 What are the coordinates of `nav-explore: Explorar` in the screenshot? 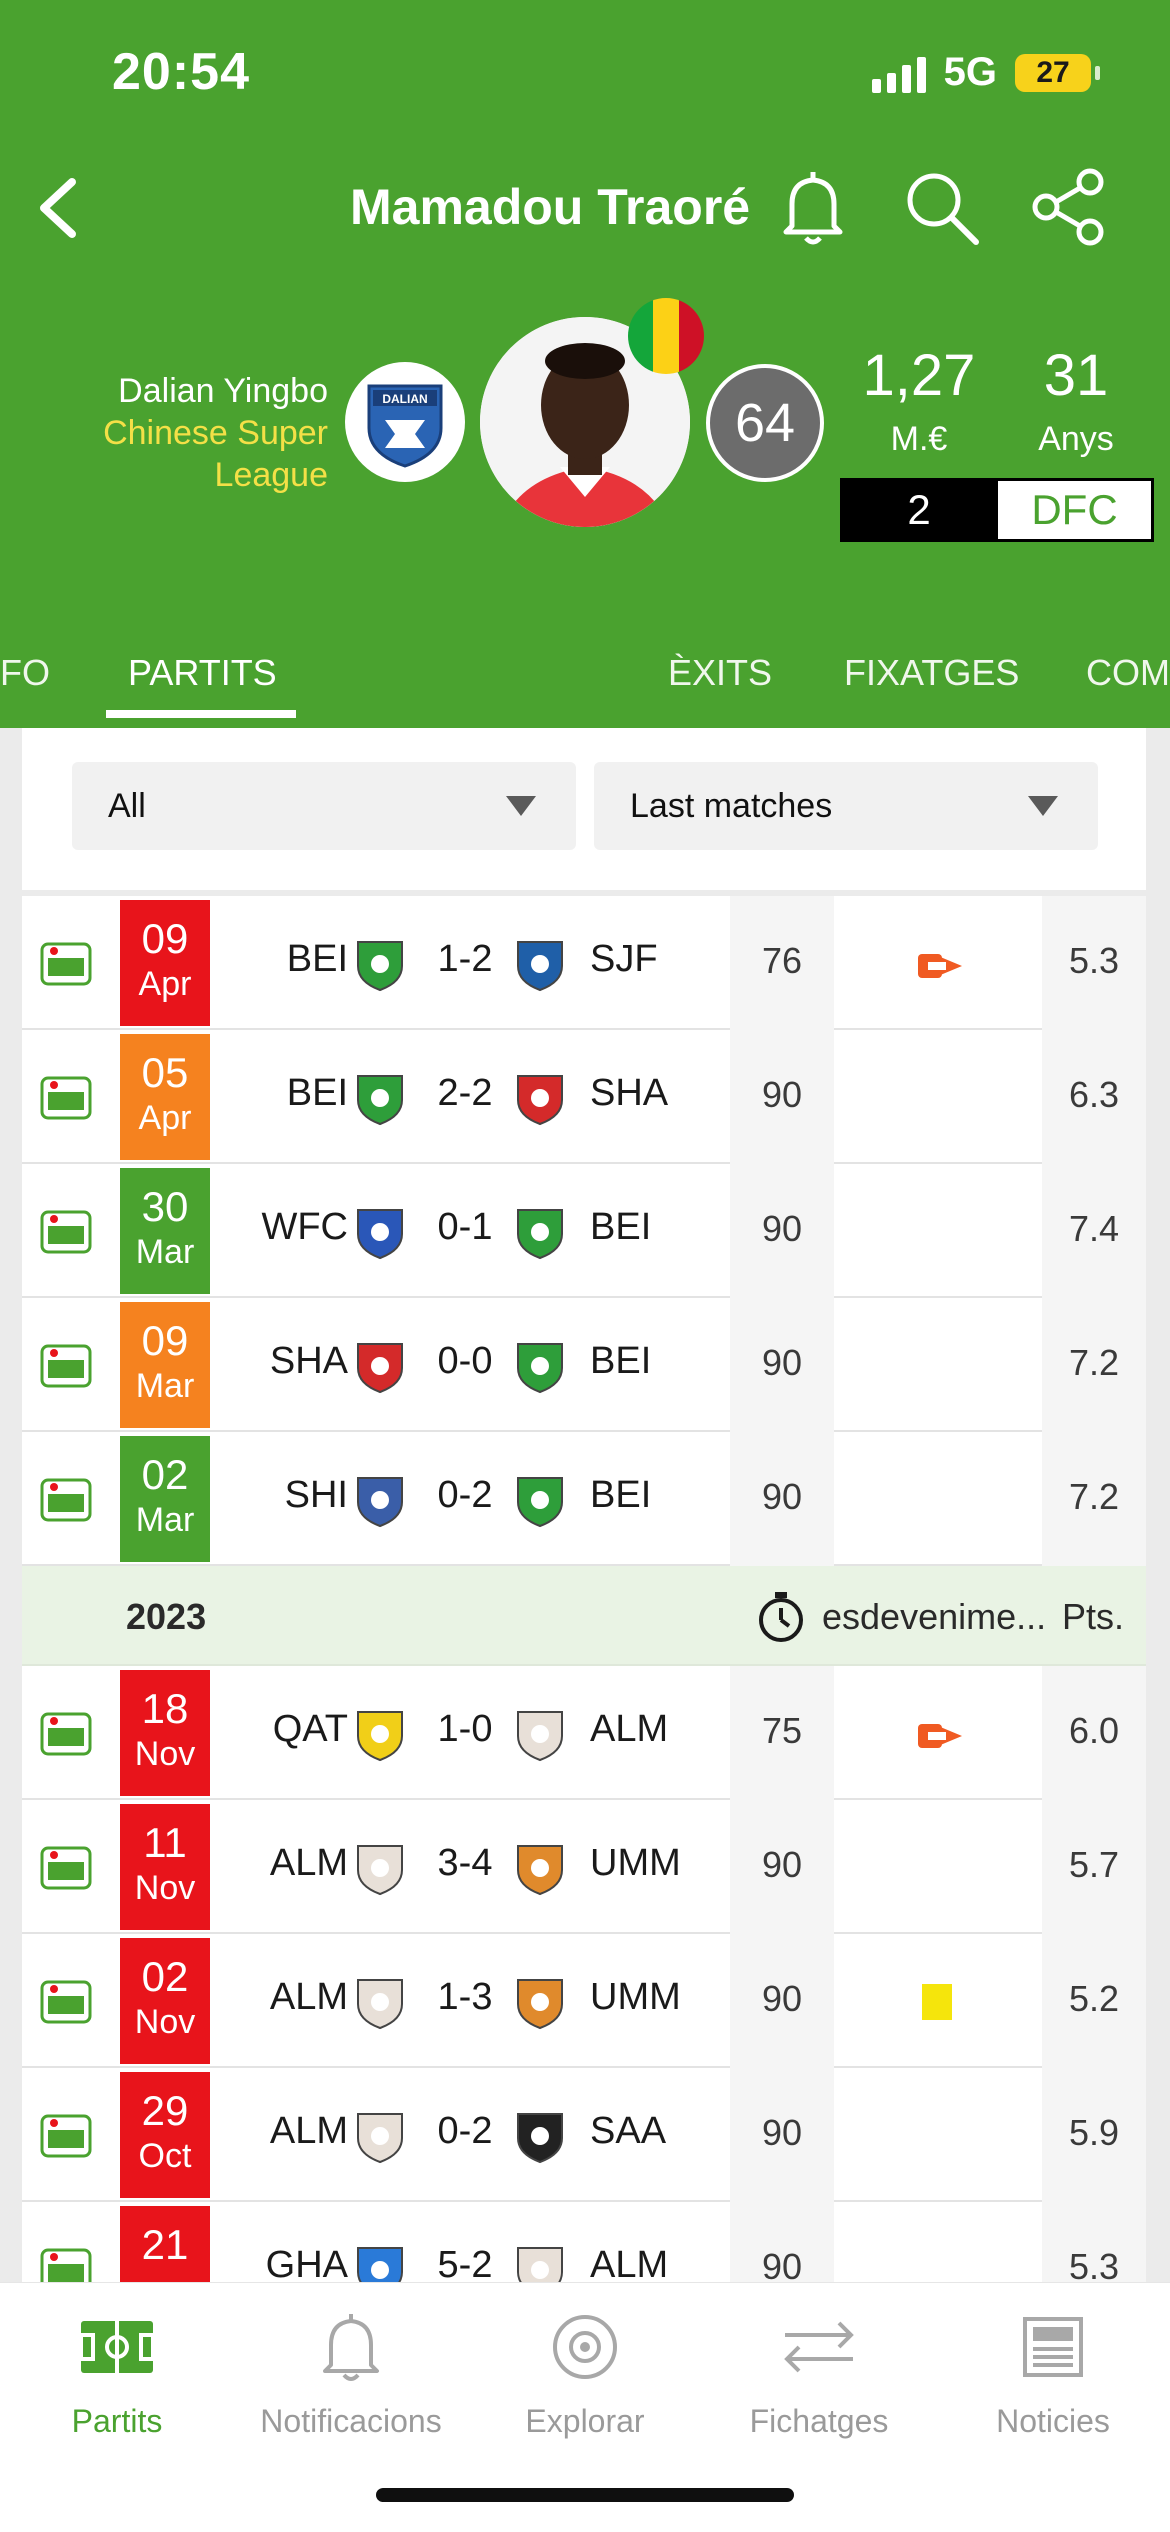 It's located at (585, 2378).